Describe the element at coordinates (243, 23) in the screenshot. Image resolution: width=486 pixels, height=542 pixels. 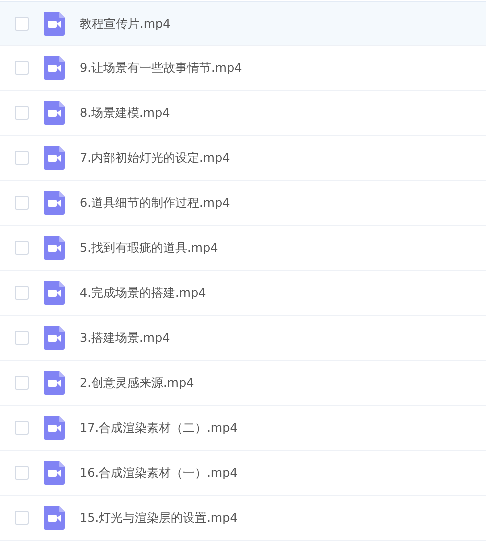
I see `file-row: 教程宣传片.mp4` at that location.